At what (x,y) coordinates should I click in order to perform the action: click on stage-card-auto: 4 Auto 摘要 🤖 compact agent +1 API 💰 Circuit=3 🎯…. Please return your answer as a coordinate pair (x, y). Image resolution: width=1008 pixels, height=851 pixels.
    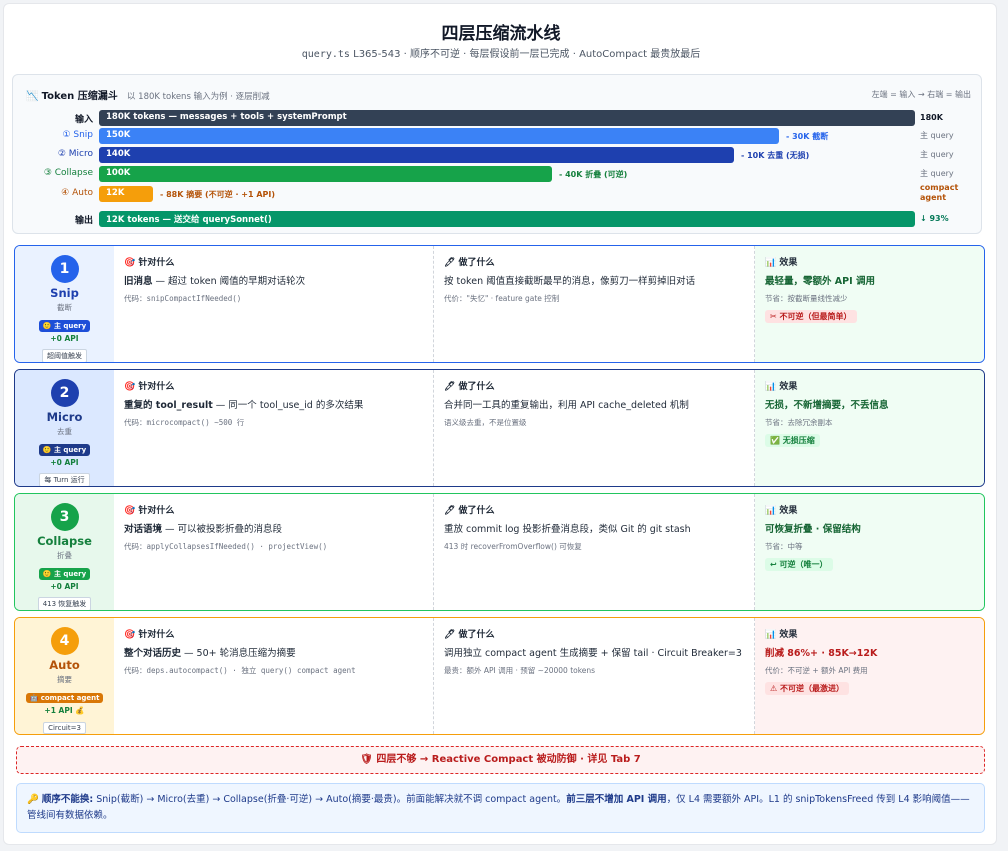
    Looking at the image, I should click on (499, 676).